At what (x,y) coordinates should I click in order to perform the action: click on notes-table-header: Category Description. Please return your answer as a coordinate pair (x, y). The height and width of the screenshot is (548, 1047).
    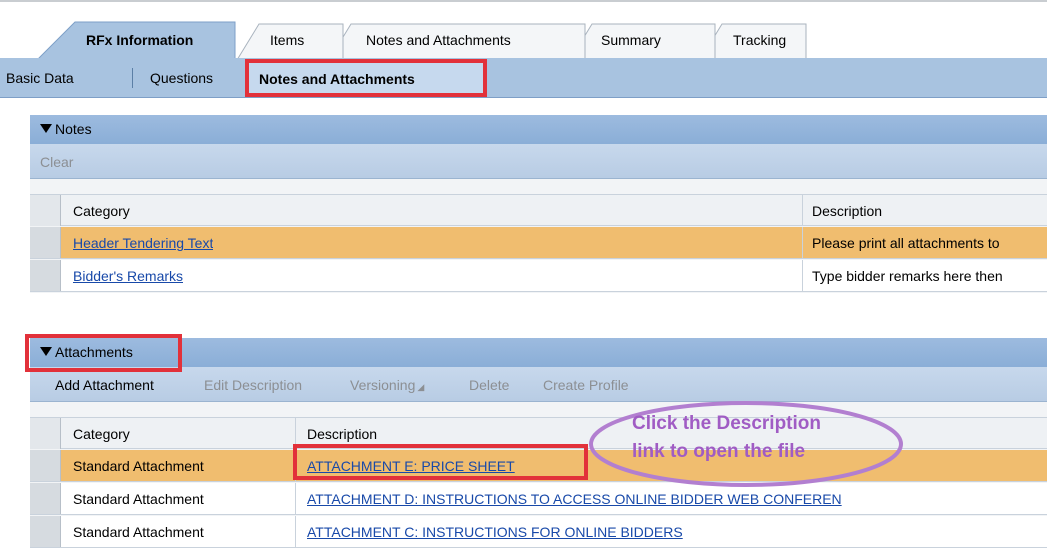
    Looking at the image, I should click on (538, 210).